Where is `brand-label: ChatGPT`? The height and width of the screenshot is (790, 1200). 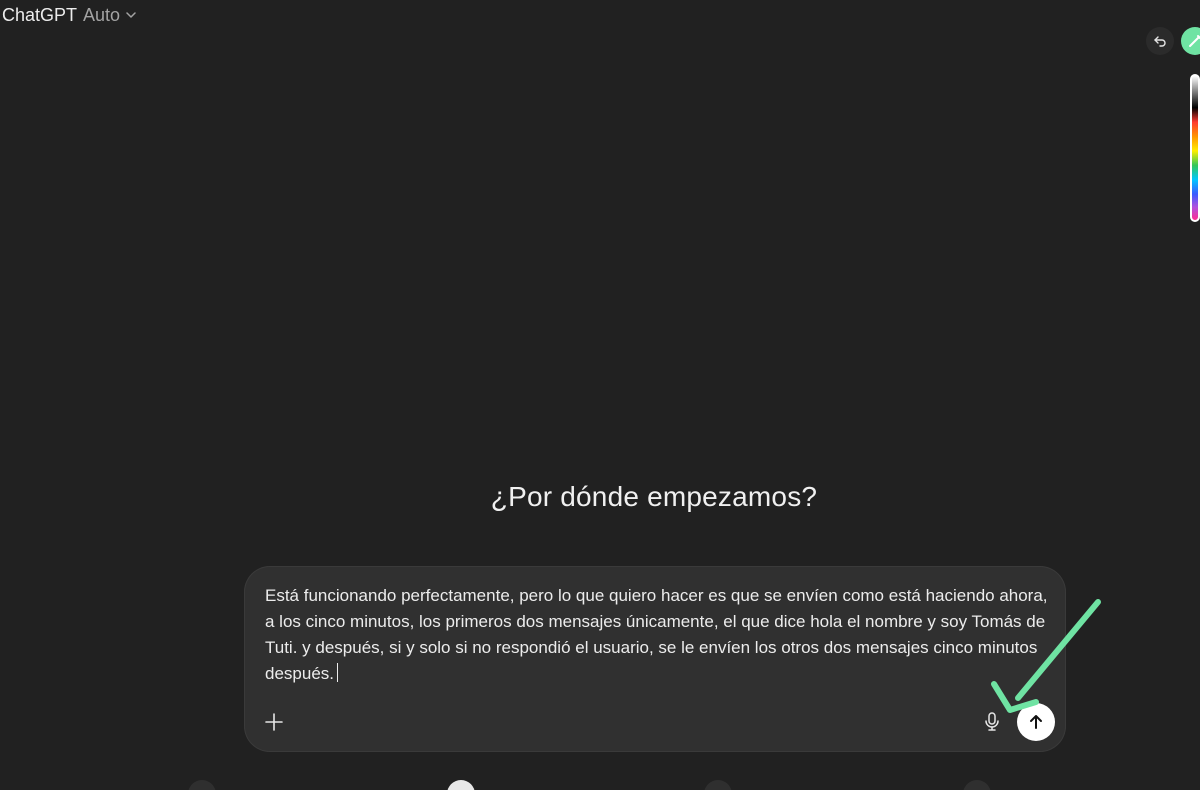
brand-label: ChatGPT is located at coordinates (40, 15).